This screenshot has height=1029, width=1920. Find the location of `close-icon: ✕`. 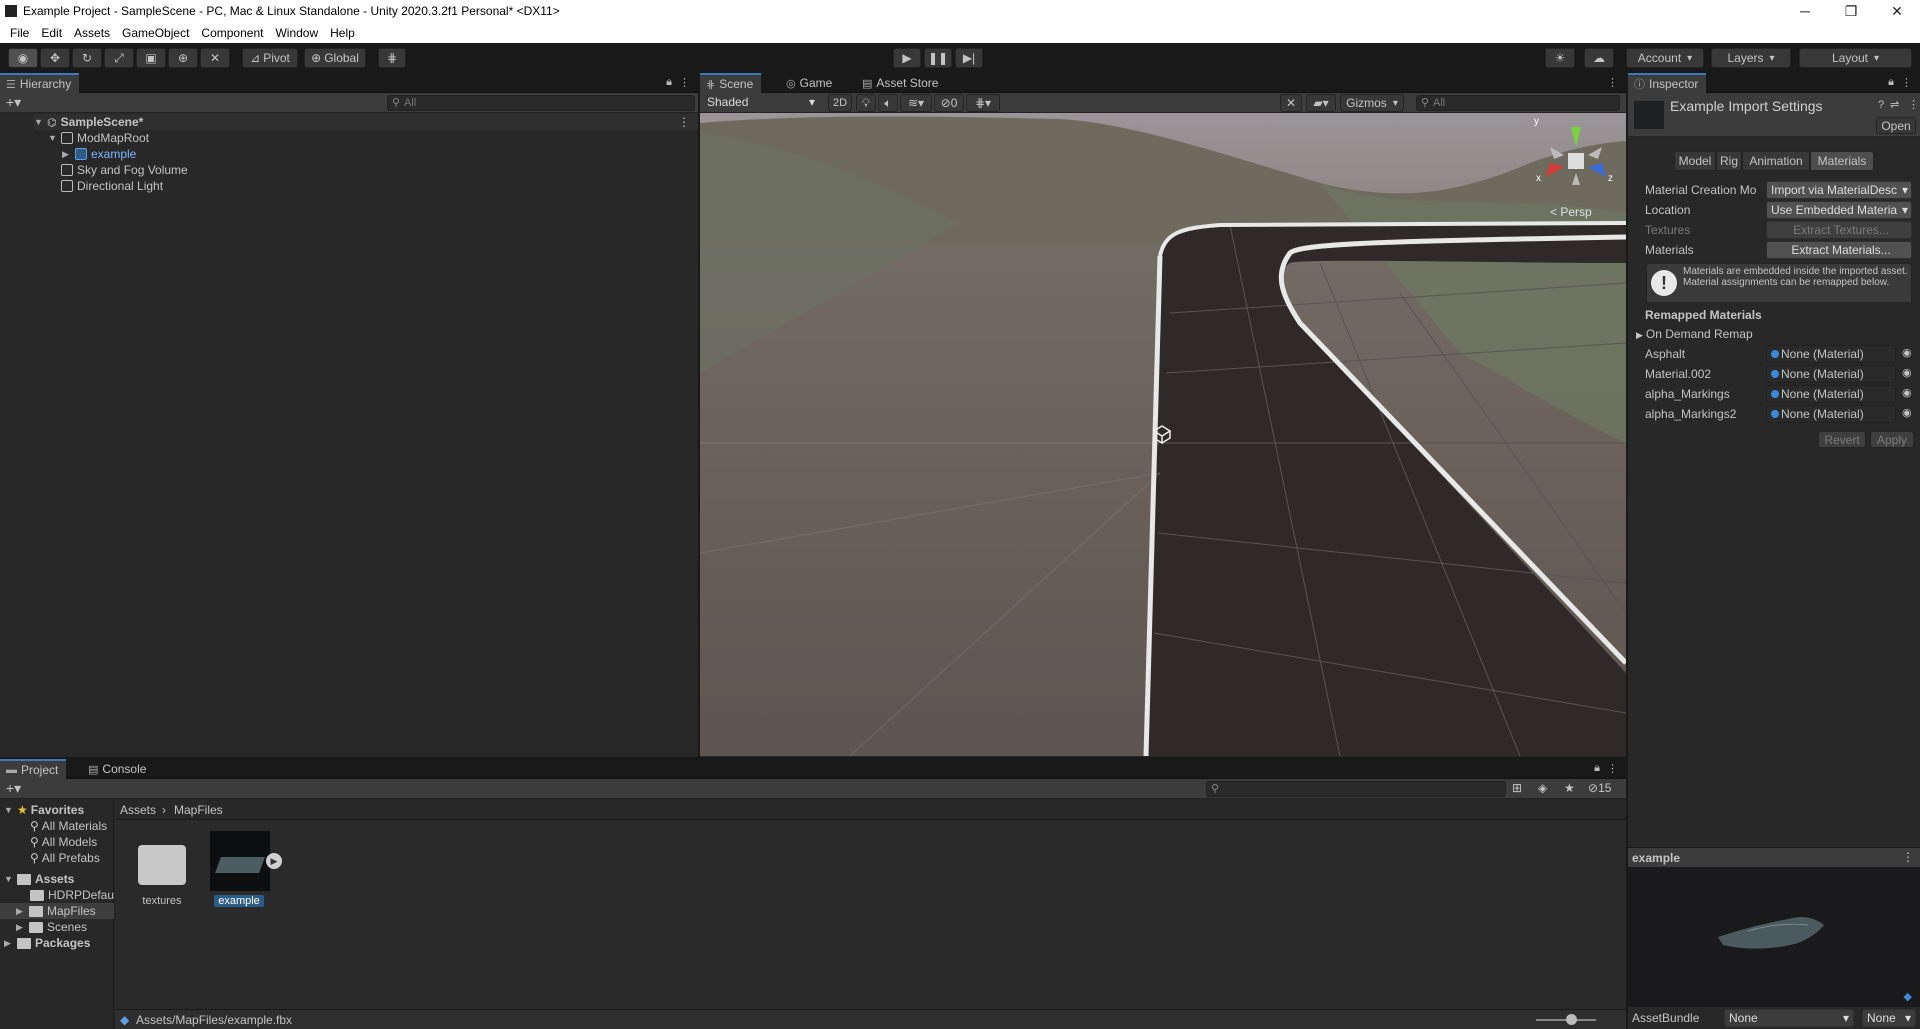

close-icon: ✕ is located at coordinates (1897, 11).